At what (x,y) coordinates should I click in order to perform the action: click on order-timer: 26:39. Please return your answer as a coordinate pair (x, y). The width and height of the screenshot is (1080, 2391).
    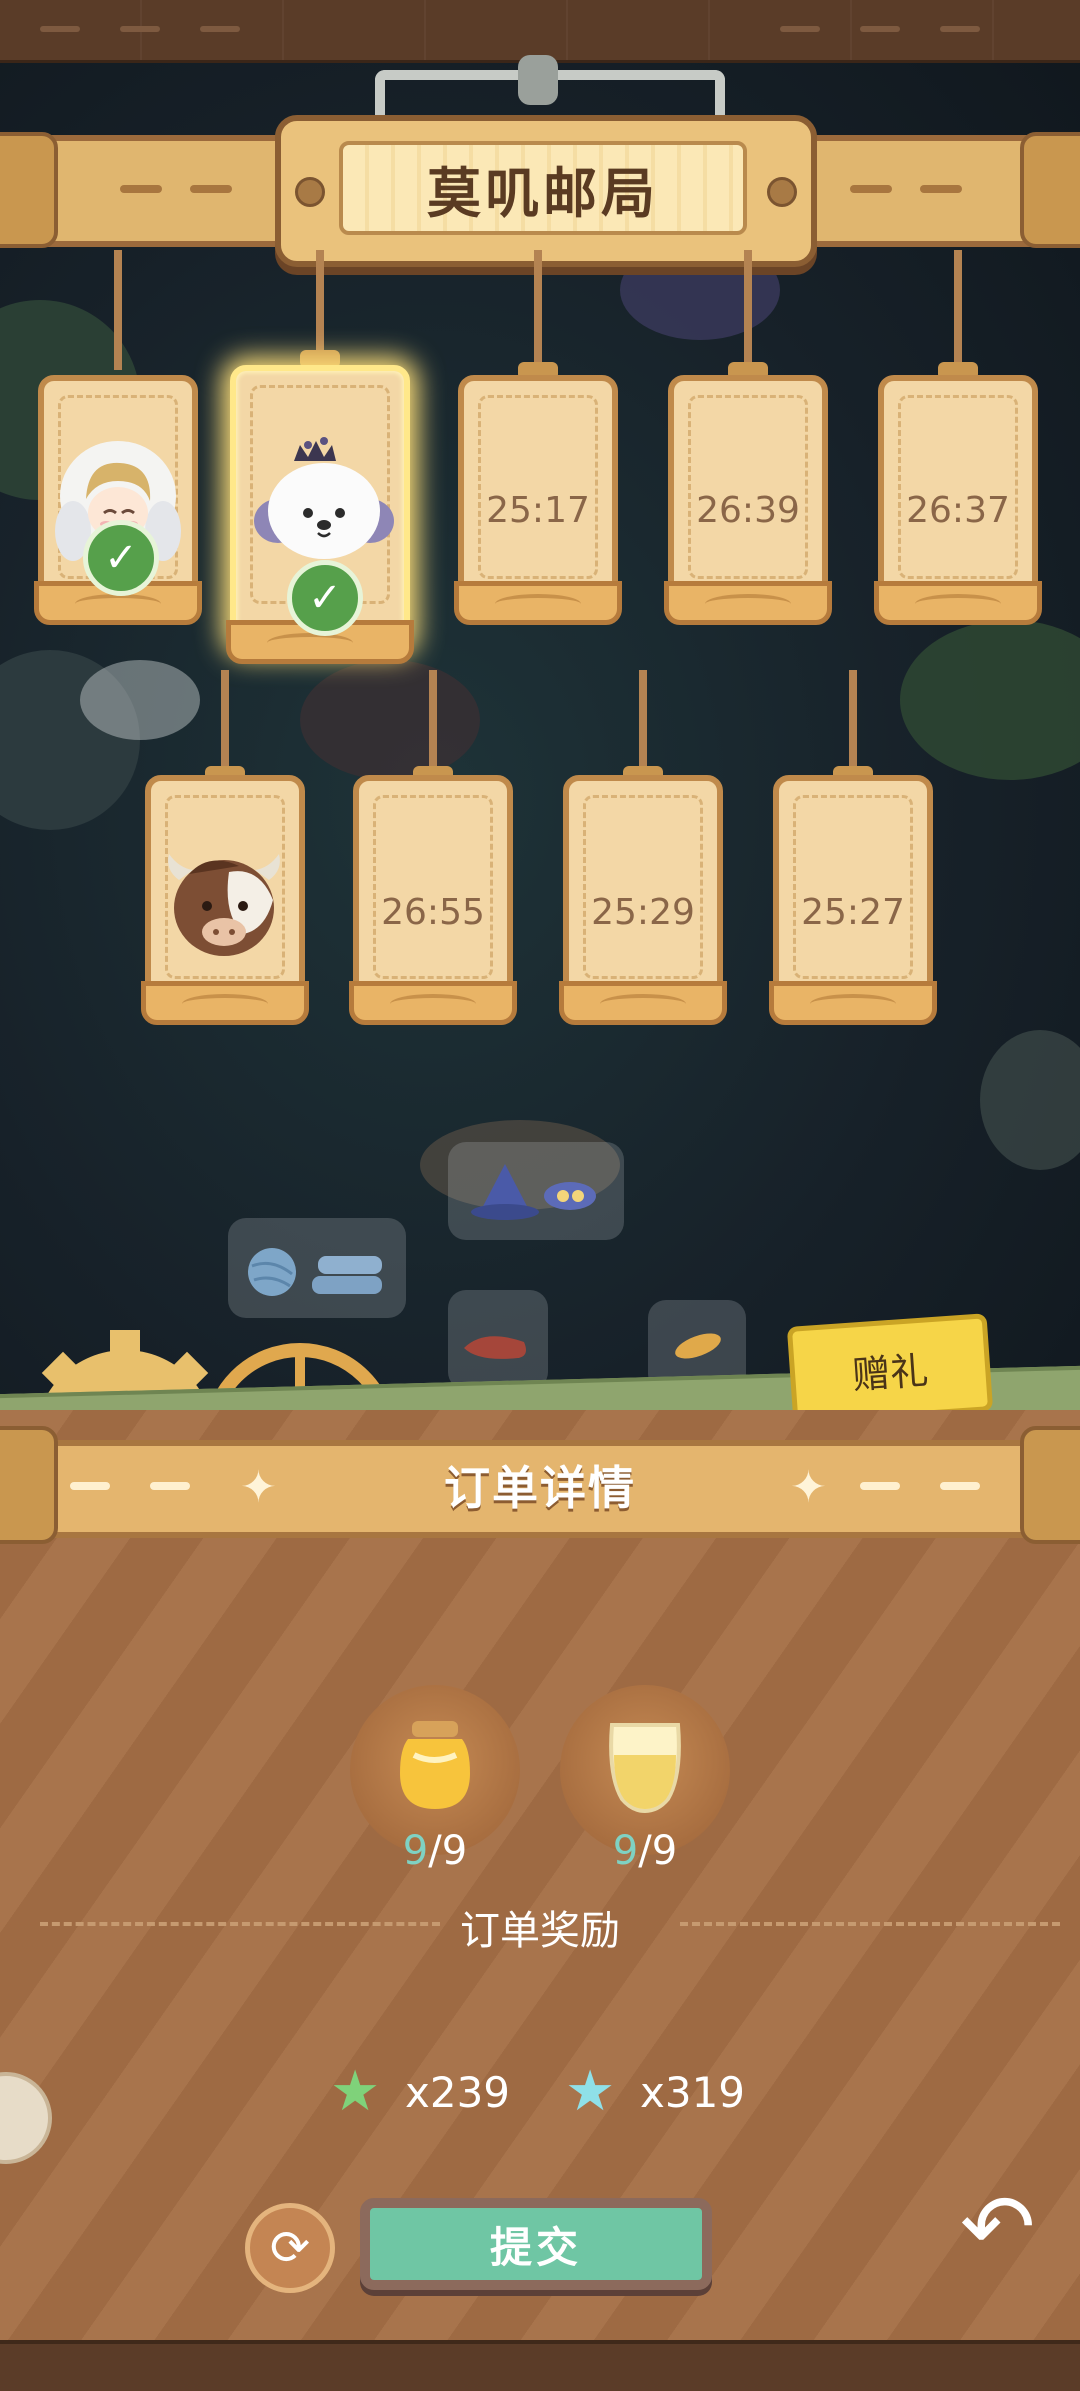
    Looking at the image, I should click on (748, 510).